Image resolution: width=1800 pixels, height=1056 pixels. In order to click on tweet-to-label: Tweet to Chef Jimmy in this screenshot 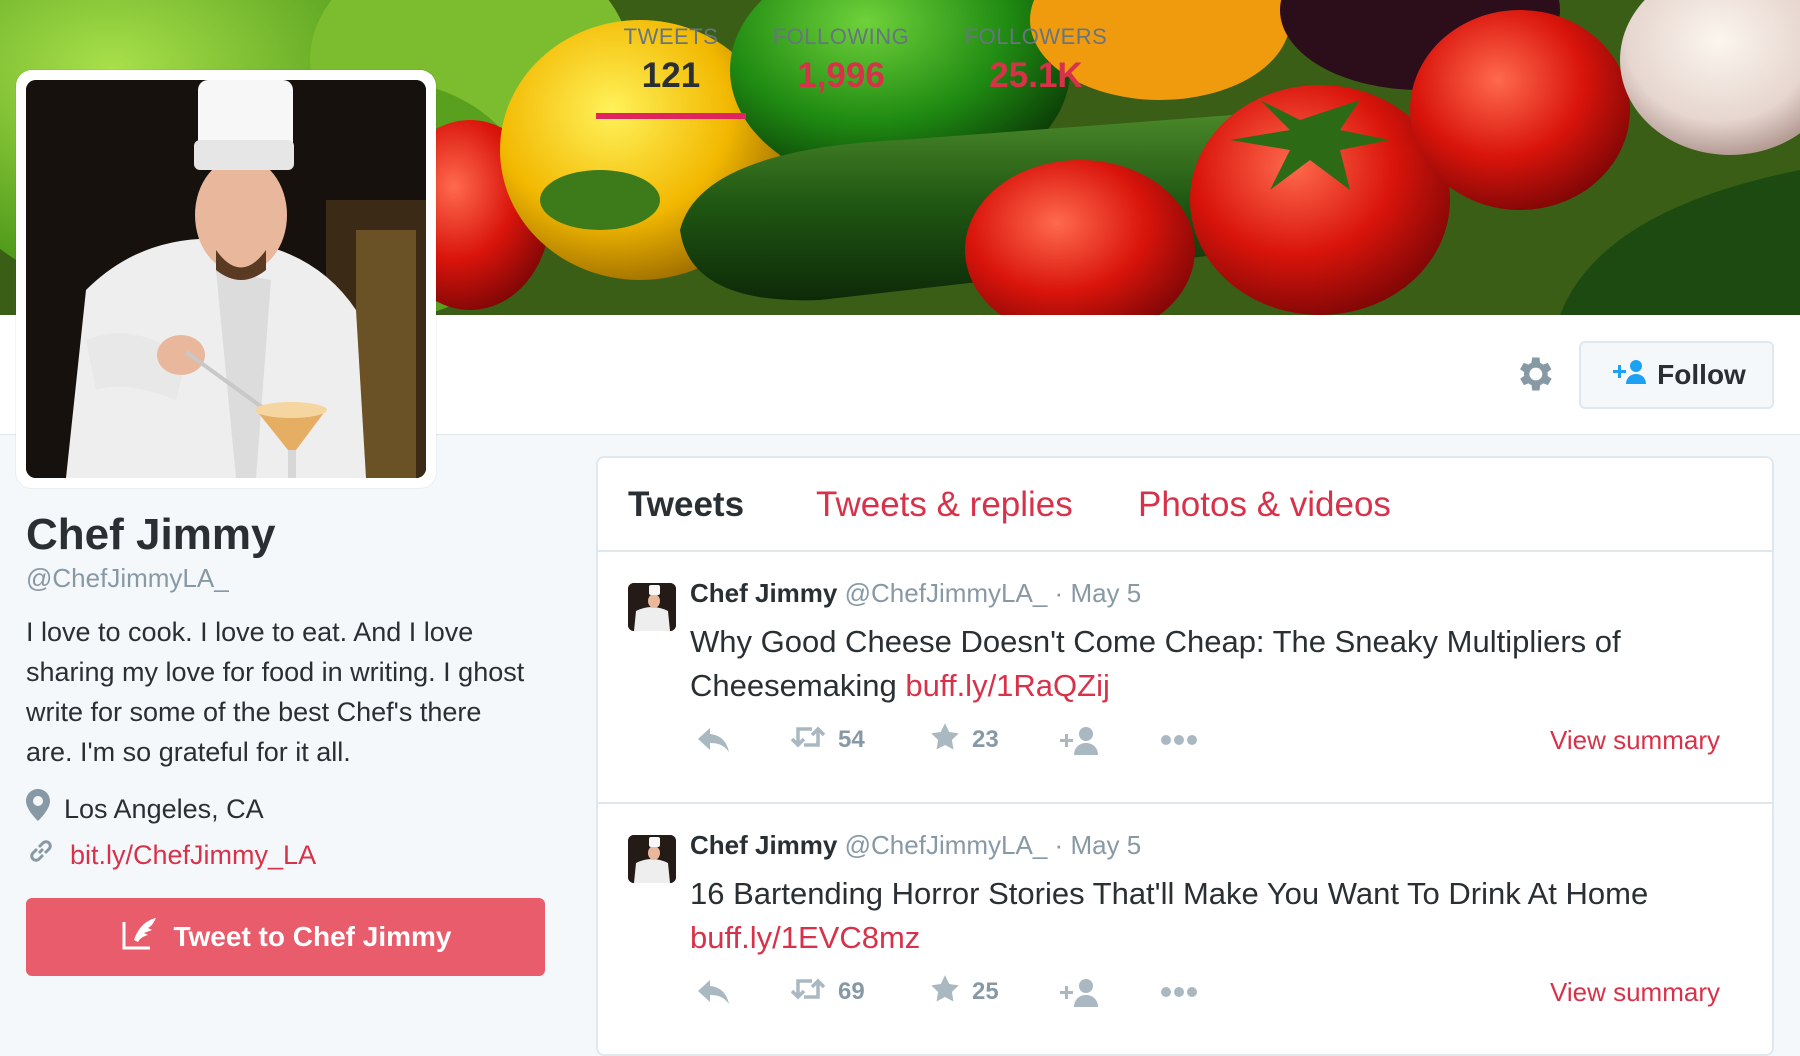, I will do `click(312, 936)`.